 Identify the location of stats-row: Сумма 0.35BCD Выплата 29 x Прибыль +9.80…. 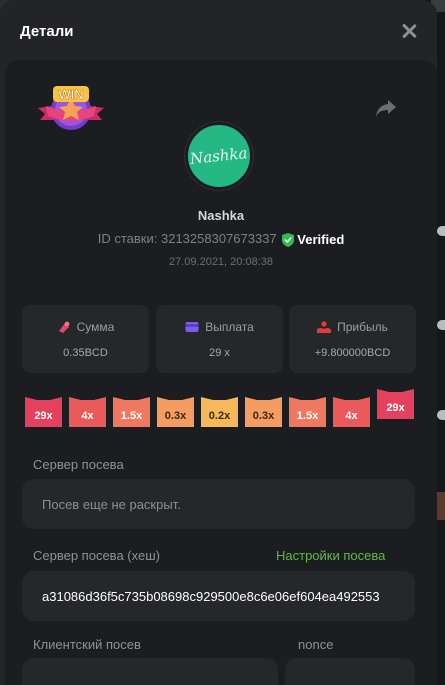
(219, 339).